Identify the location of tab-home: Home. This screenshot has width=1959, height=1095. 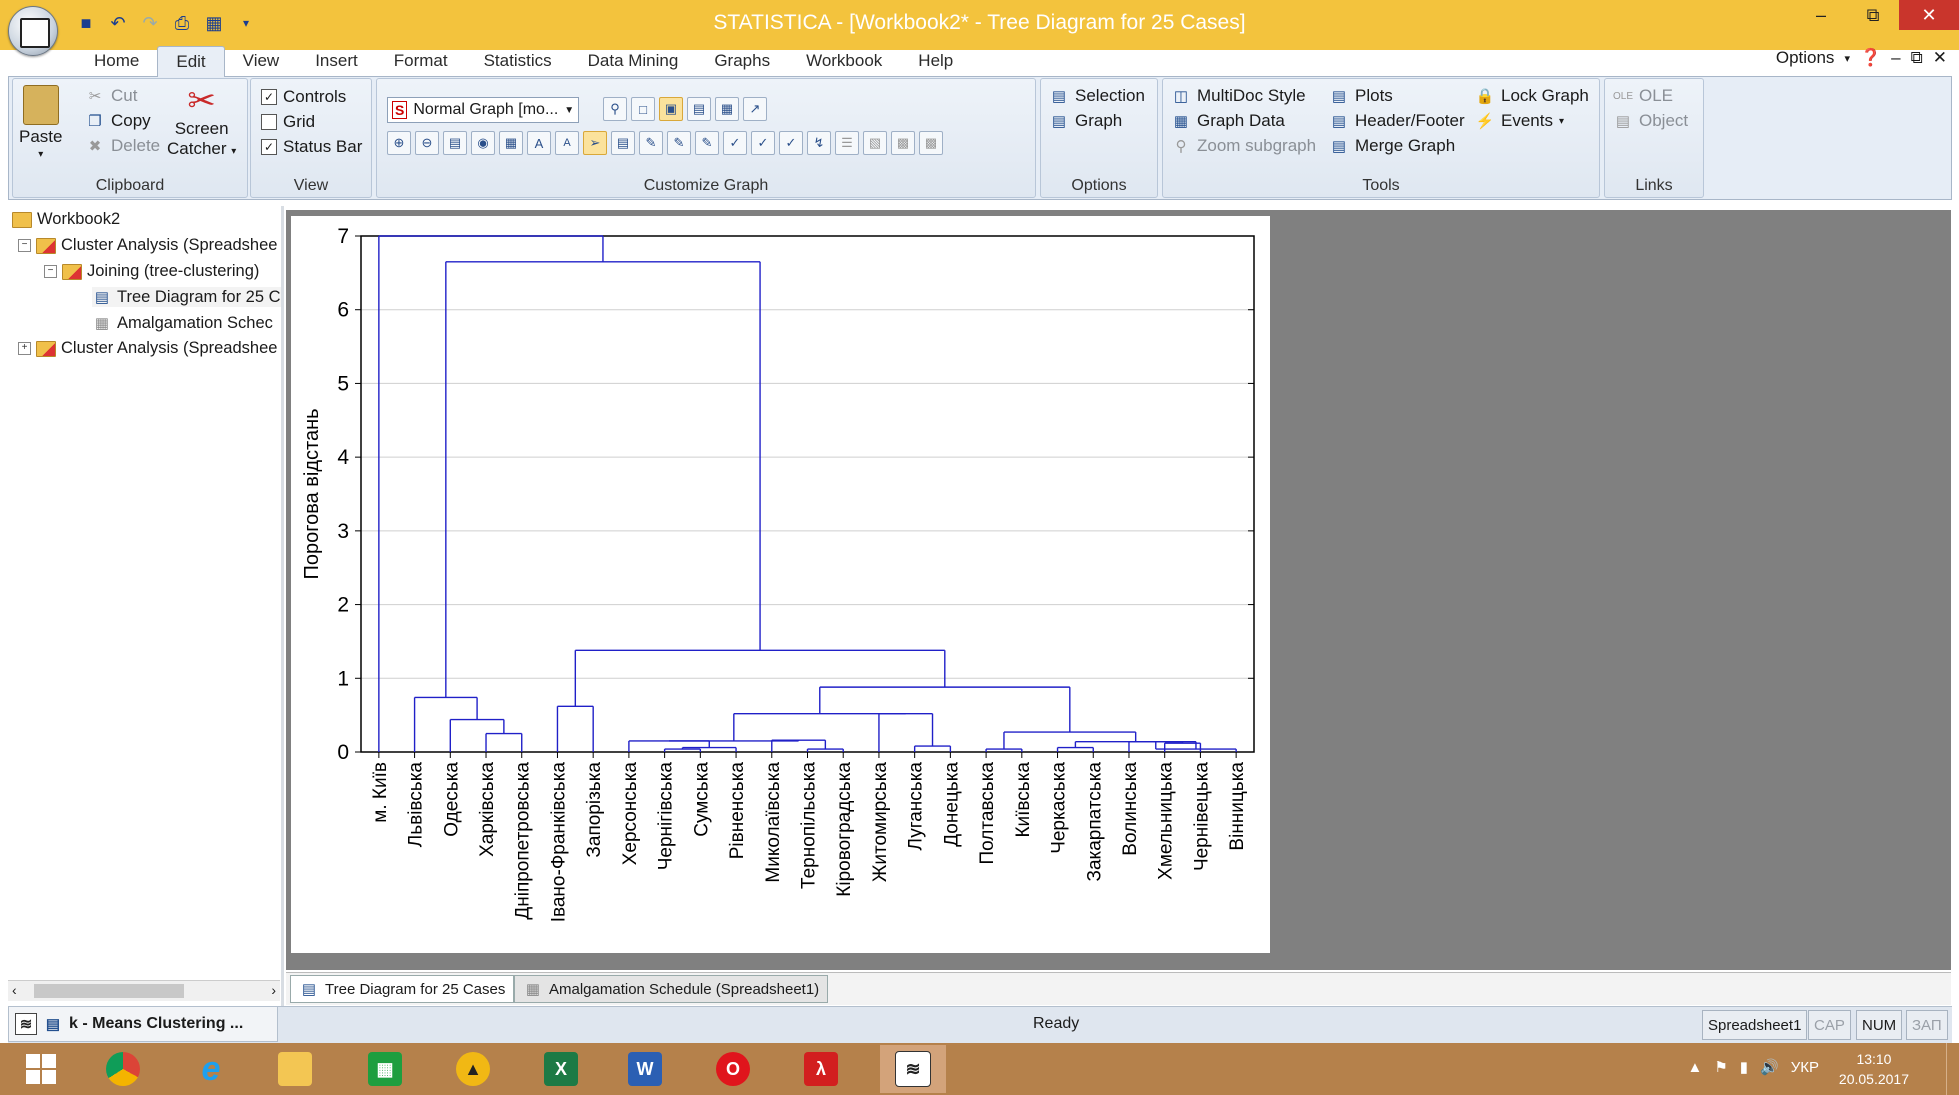
(116, 61).